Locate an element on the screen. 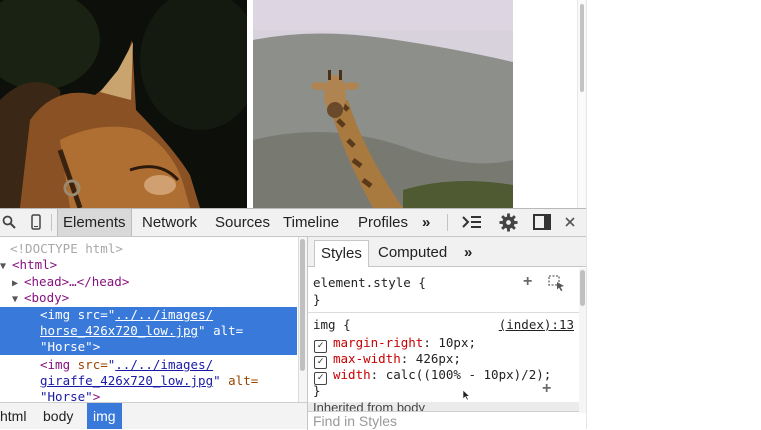 This screenshot has width=761, height=430. property-value: 10px; is located at coordinates (457, 342).